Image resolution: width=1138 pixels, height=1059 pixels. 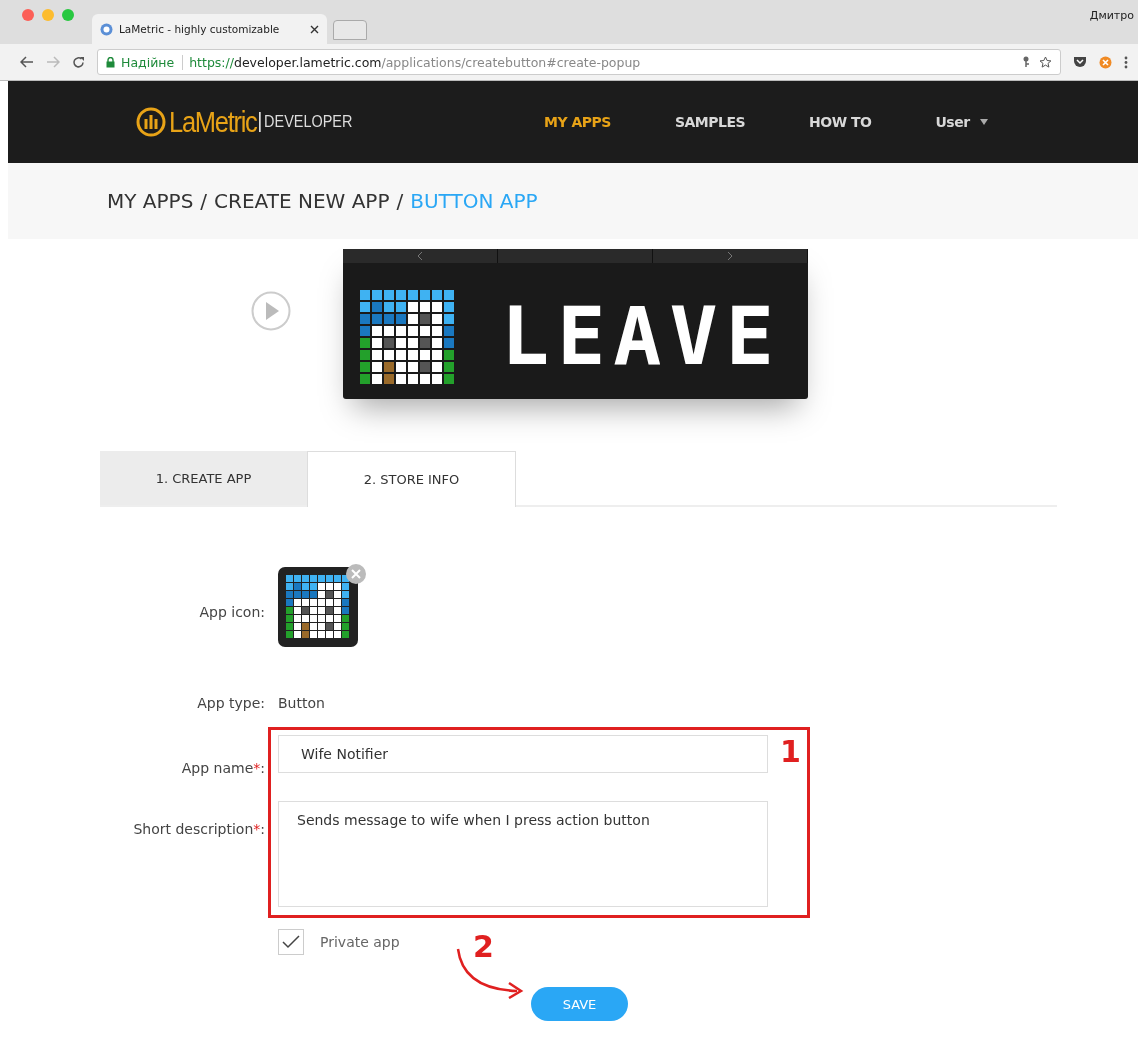 I want to click on nav-link: SAMPLES, so click(x=710, y=122).